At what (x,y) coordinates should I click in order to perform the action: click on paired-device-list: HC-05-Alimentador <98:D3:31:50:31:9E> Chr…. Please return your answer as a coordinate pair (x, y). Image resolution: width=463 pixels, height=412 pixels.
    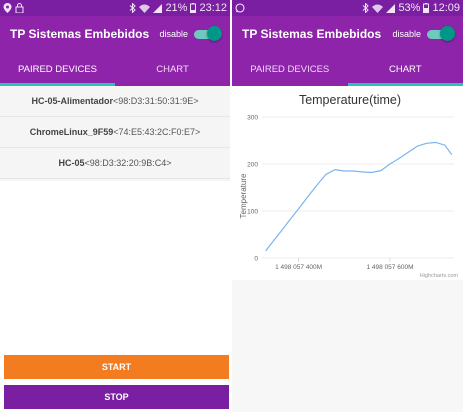
    Looking at the image, I should click on (115, 133).